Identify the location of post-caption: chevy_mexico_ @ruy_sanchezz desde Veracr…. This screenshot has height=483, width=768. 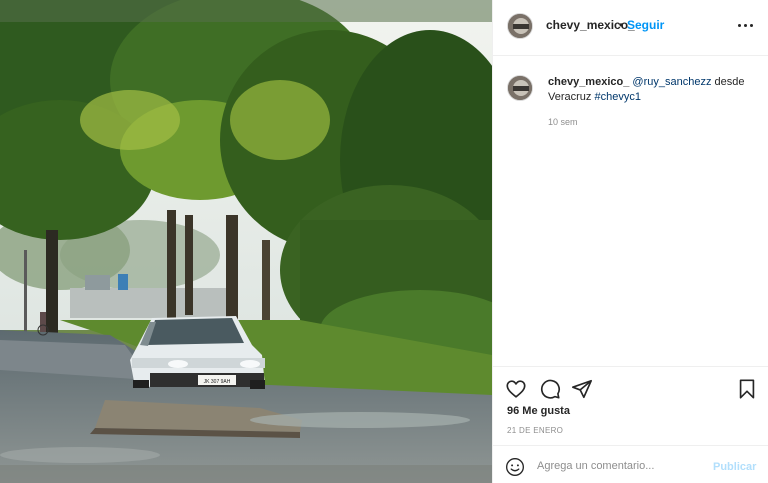
(653, 90).